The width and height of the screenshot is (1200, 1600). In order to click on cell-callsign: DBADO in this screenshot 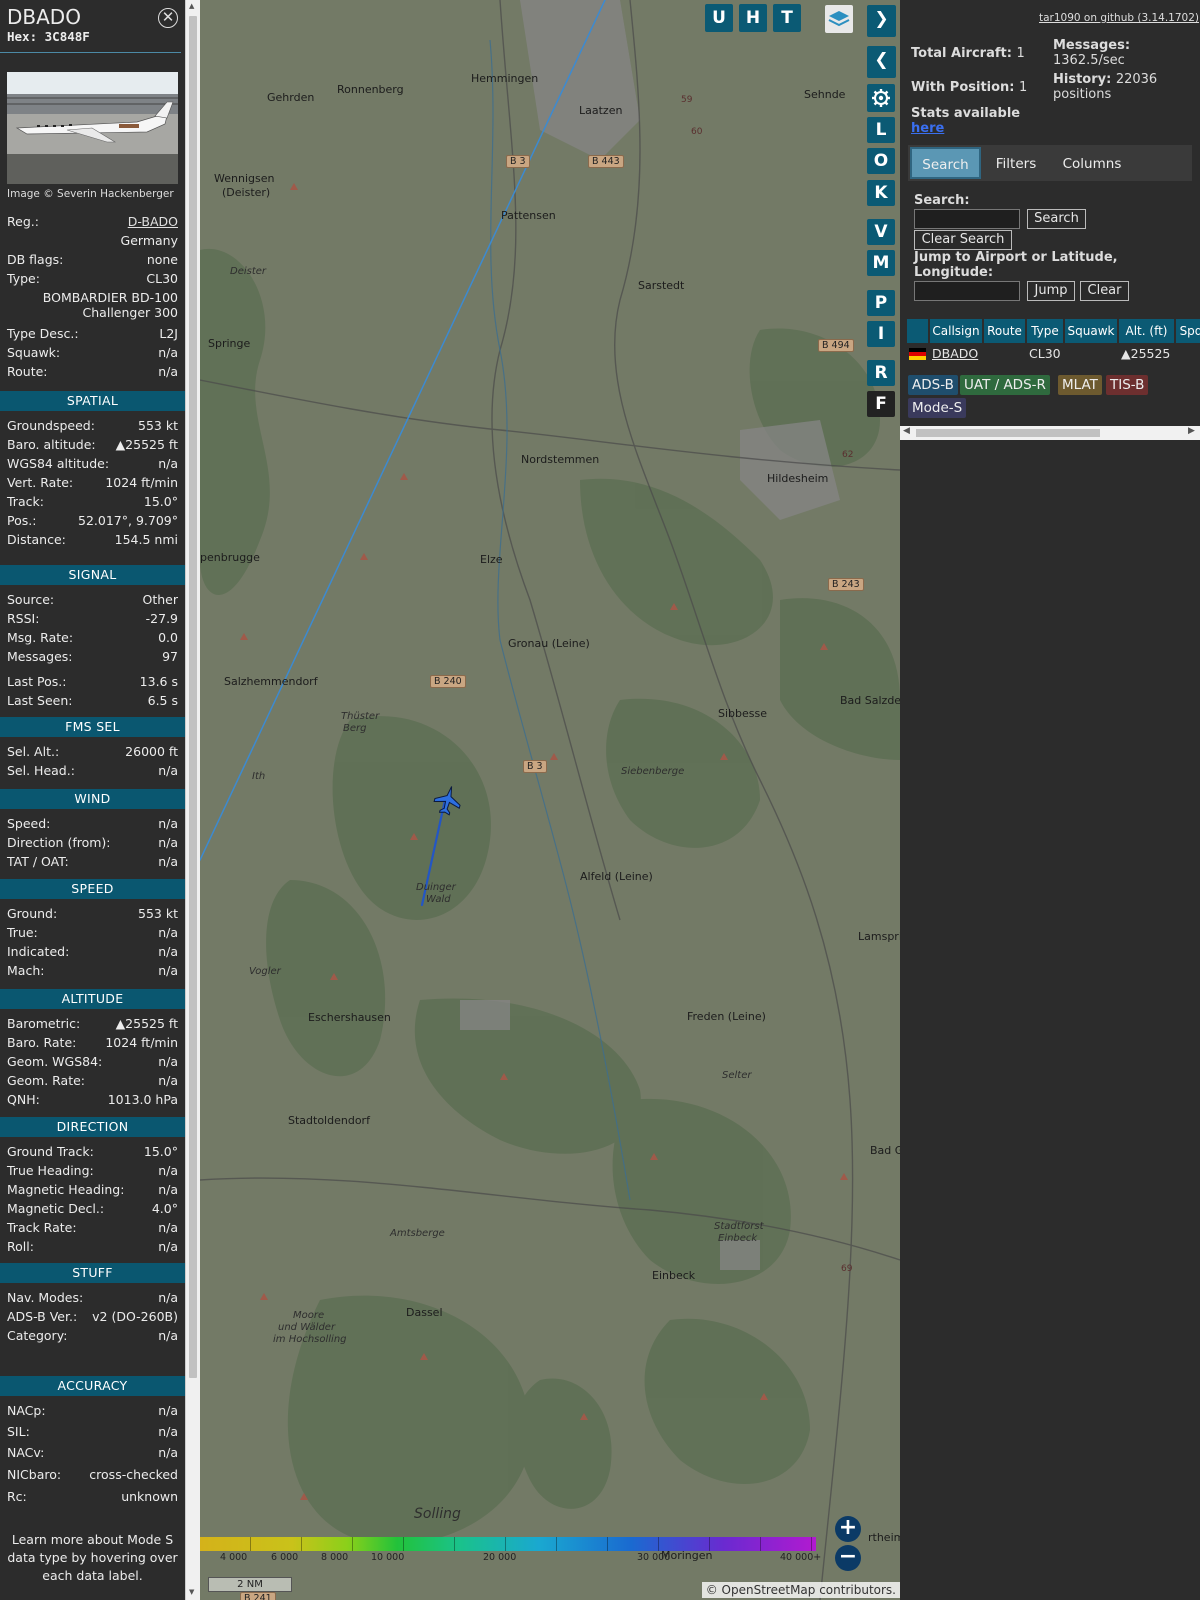, I will do `click(958, 354)`.